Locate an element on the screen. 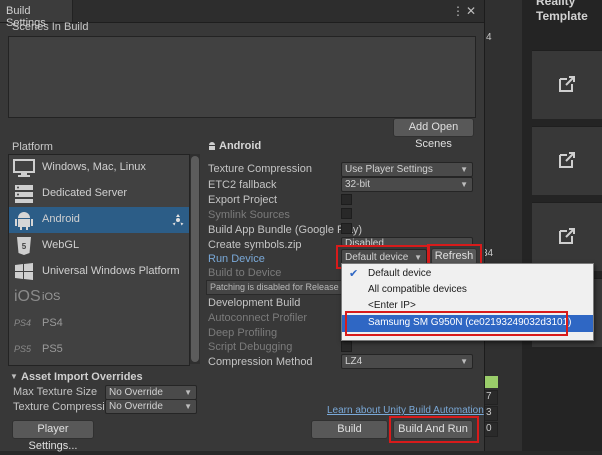 The image size is (602, 455). platform-item-uwp: Universal Windows Platform is located at coordinates (99, 272).